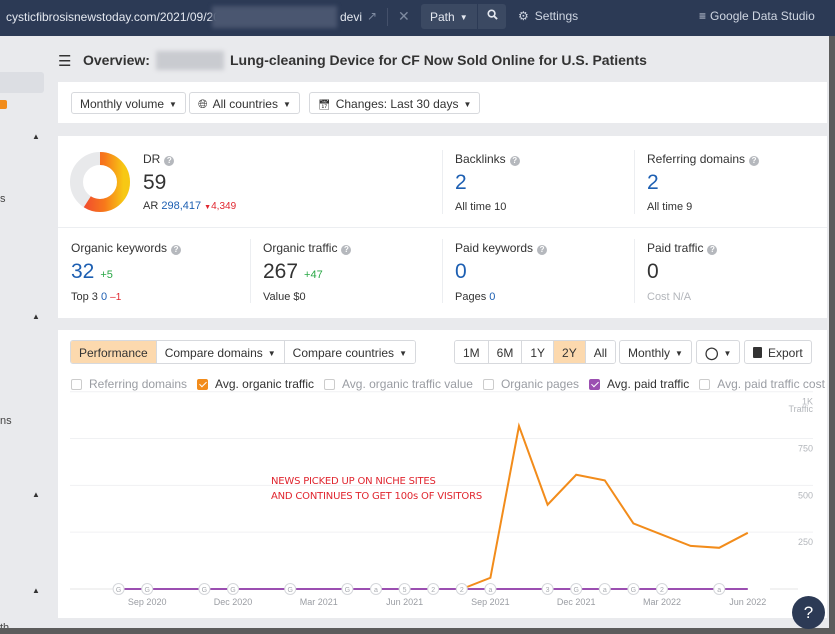  Describe the element at coordinates (64, 61) in the screenshot. I see `menu-icon: ☰` at that location.